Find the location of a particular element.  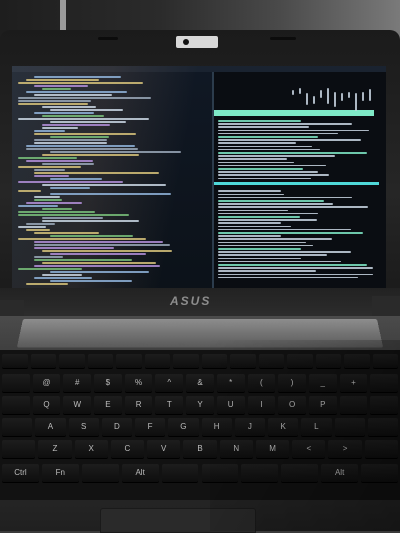

key: G is located at coordinates (183, 427).